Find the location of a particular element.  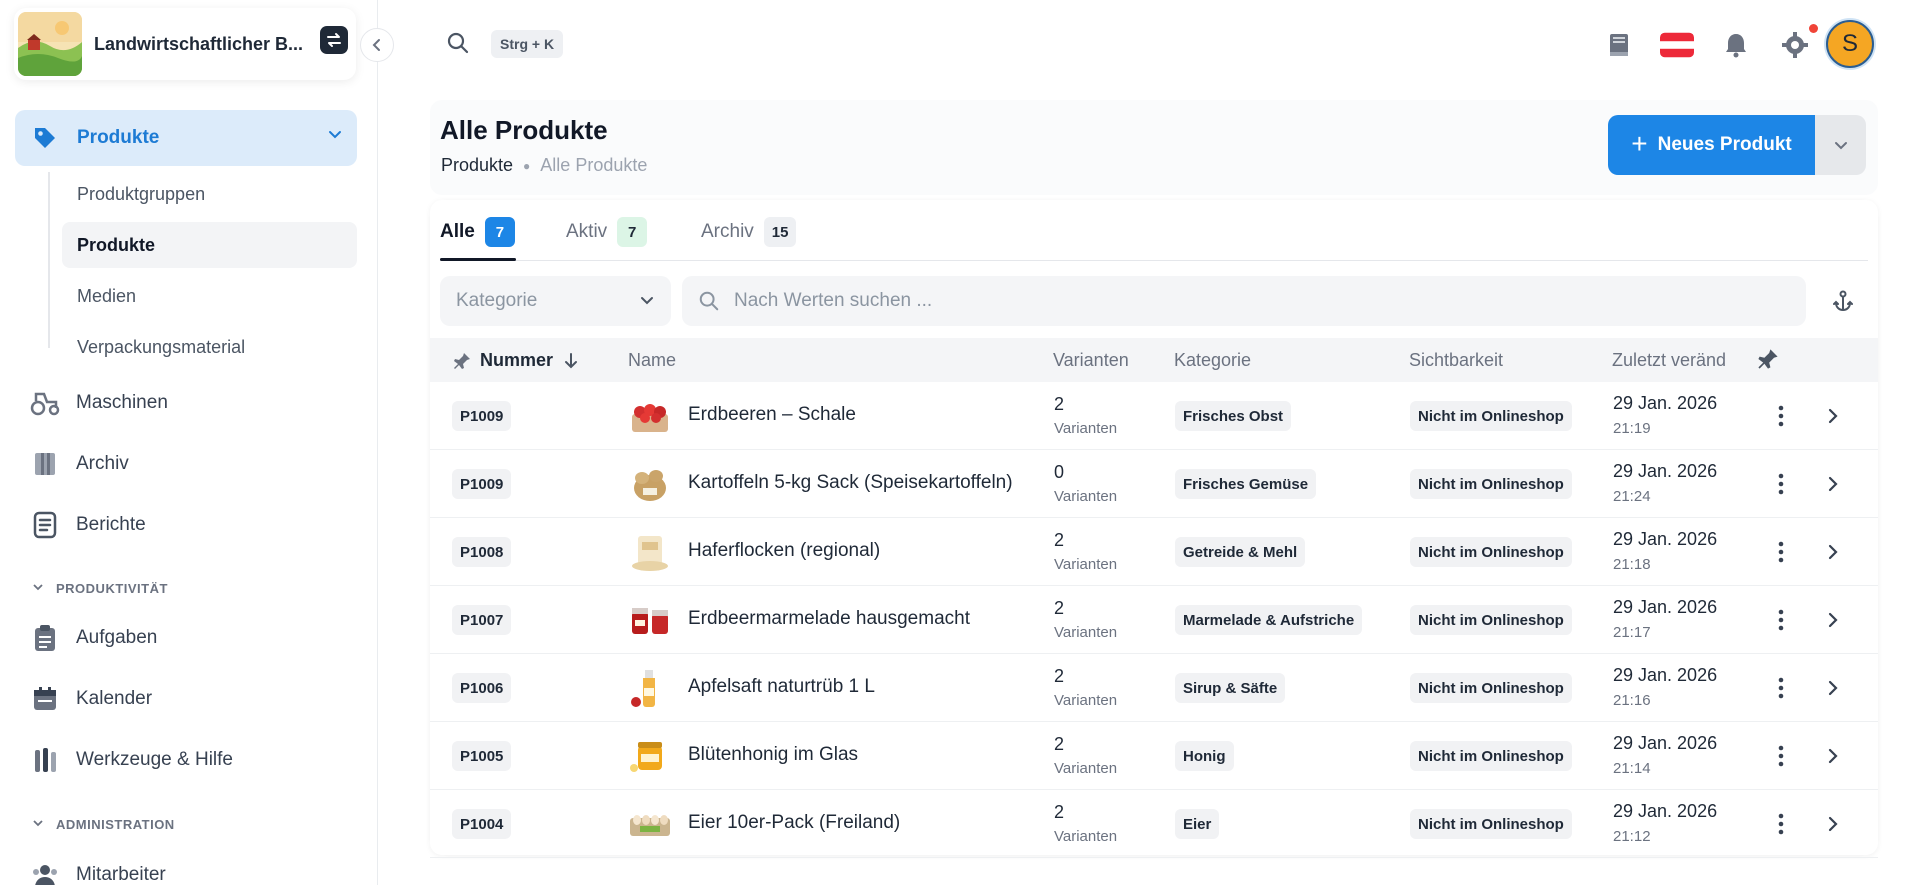

sidebar-subitem-produktgruppen: Produktgruppen is located at coordinates (209, 194).